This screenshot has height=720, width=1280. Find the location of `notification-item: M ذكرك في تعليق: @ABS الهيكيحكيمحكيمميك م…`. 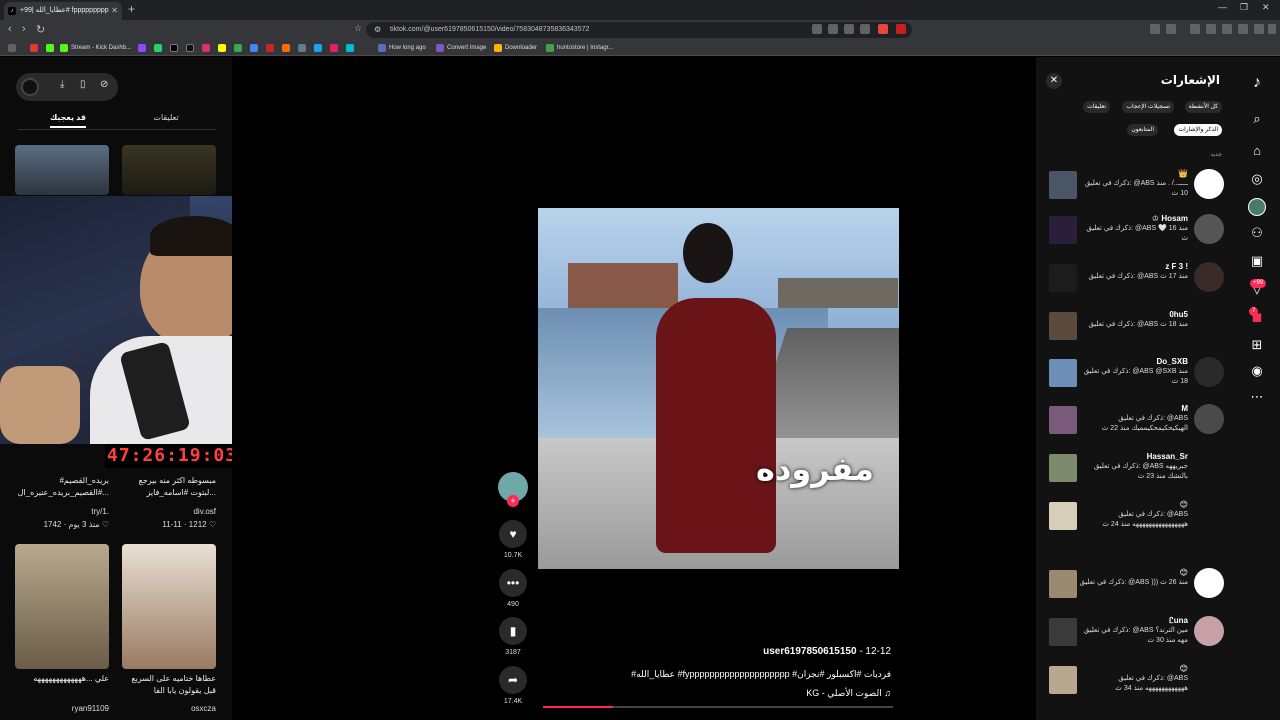

notification-item: M ذكرك في تعليق: @ABS الهيكيحكيمحكيمميك م… is located at coordinates (1135, 426).